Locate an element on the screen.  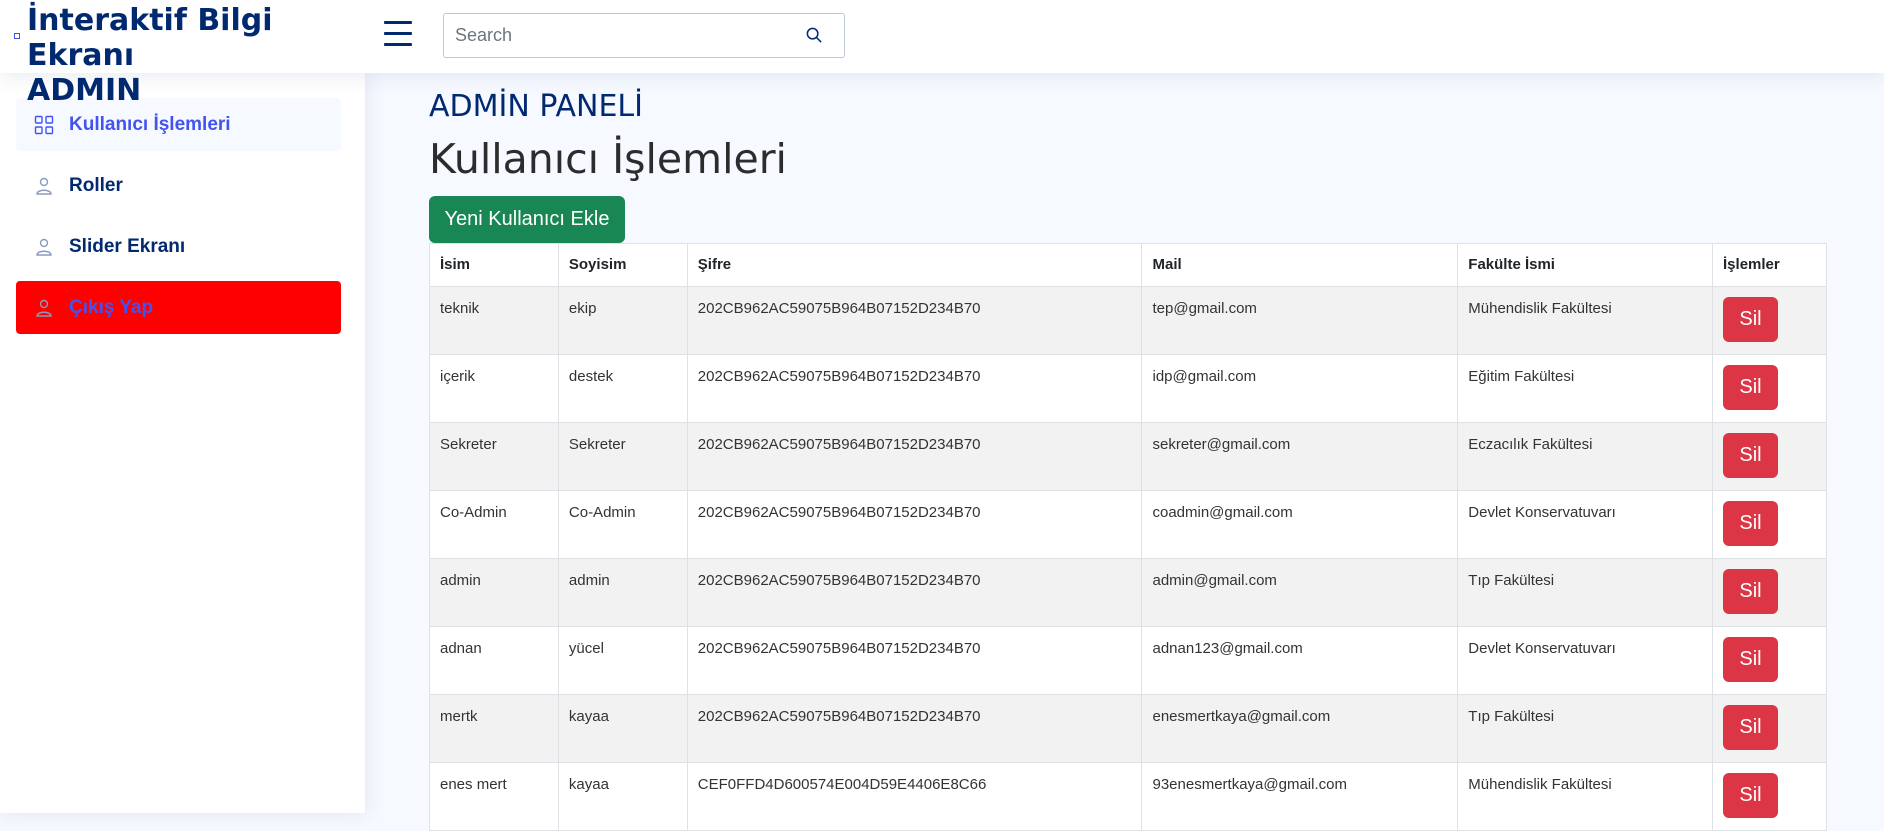
sidebar-item-roller: Roller is located at coordinates (178, 185).